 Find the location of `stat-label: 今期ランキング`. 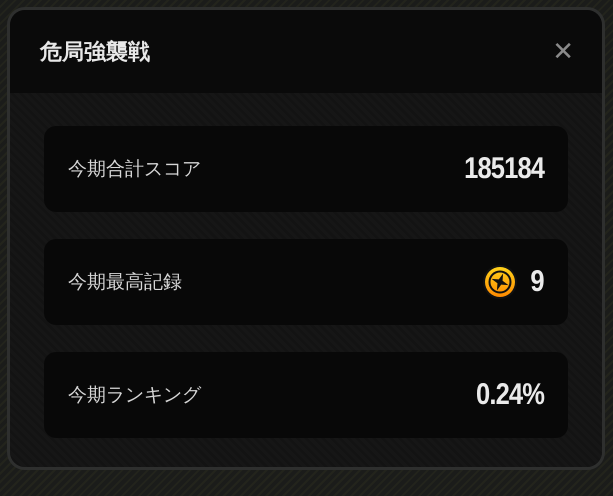

stat-label: 今期ランキング is located at coordinates (134, 395).